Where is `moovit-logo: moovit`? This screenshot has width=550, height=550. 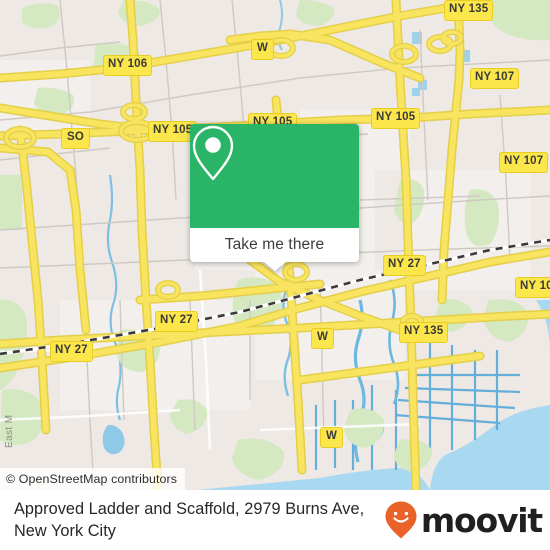
moovit-logo: moovit is located at coordinates (463, 520).